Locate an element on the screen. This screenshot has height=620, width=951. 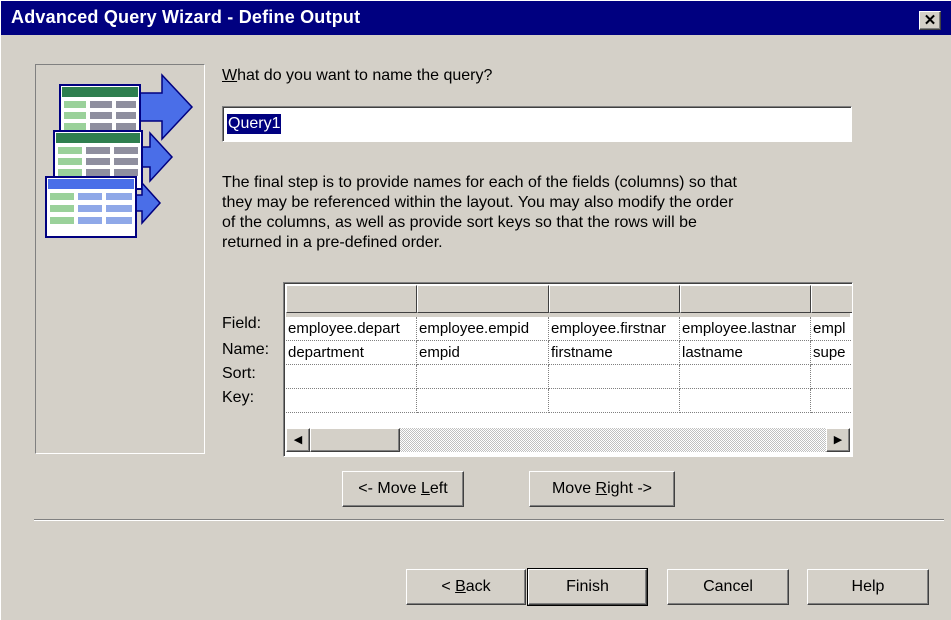
row-label-sort: Sort: is located at coordinates (239, 373).